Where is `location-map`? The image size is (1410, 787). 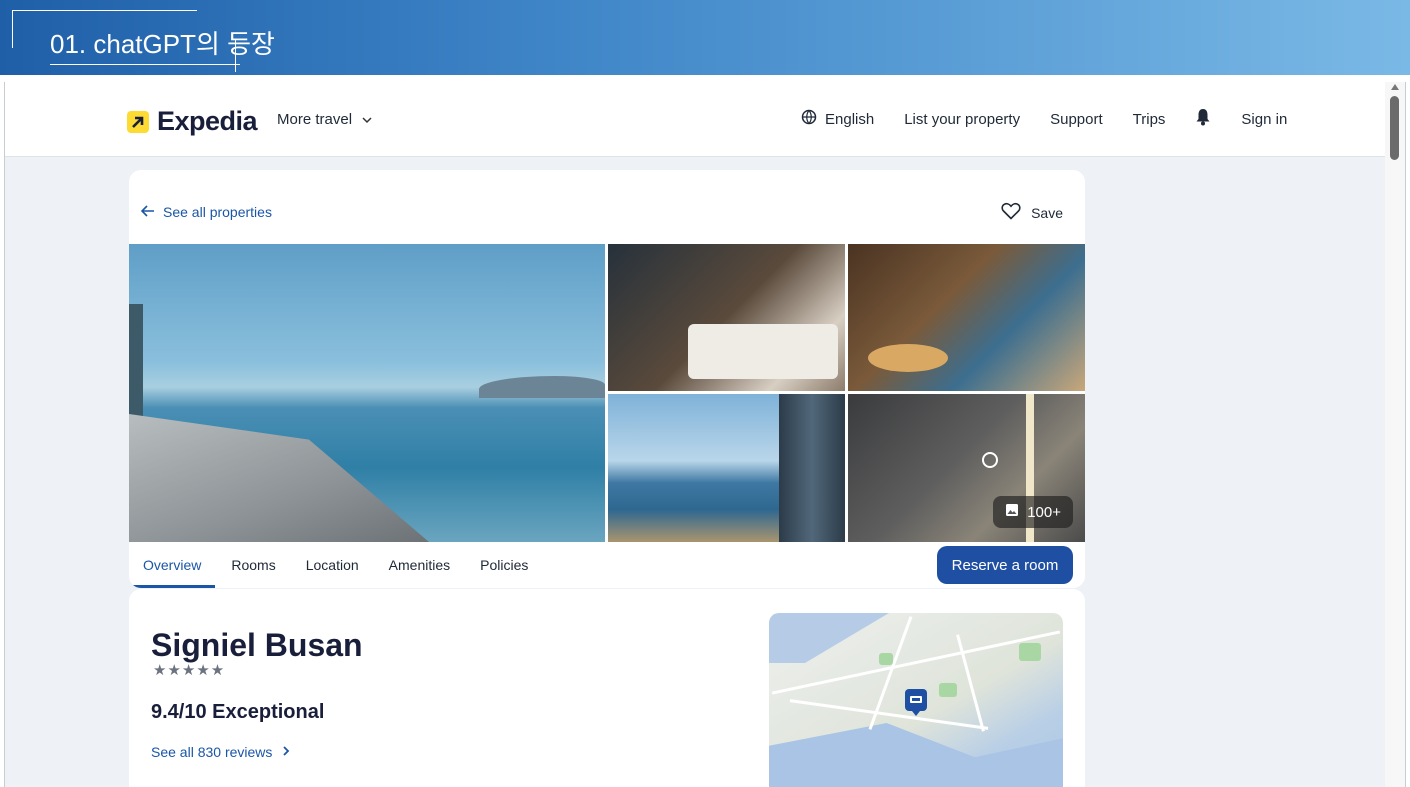
location-map is located at coordinates (916, 700).